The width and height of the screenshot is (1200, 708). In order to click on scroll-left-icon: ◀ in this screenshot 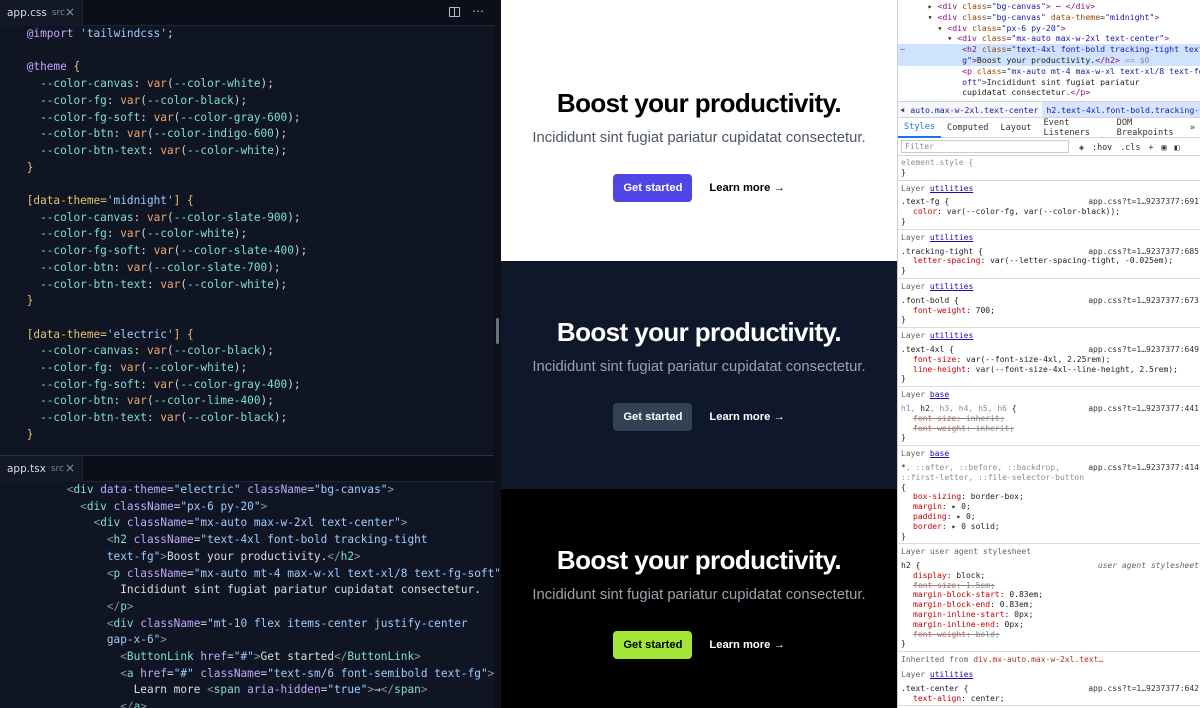, I will do `click(902, 110)`.